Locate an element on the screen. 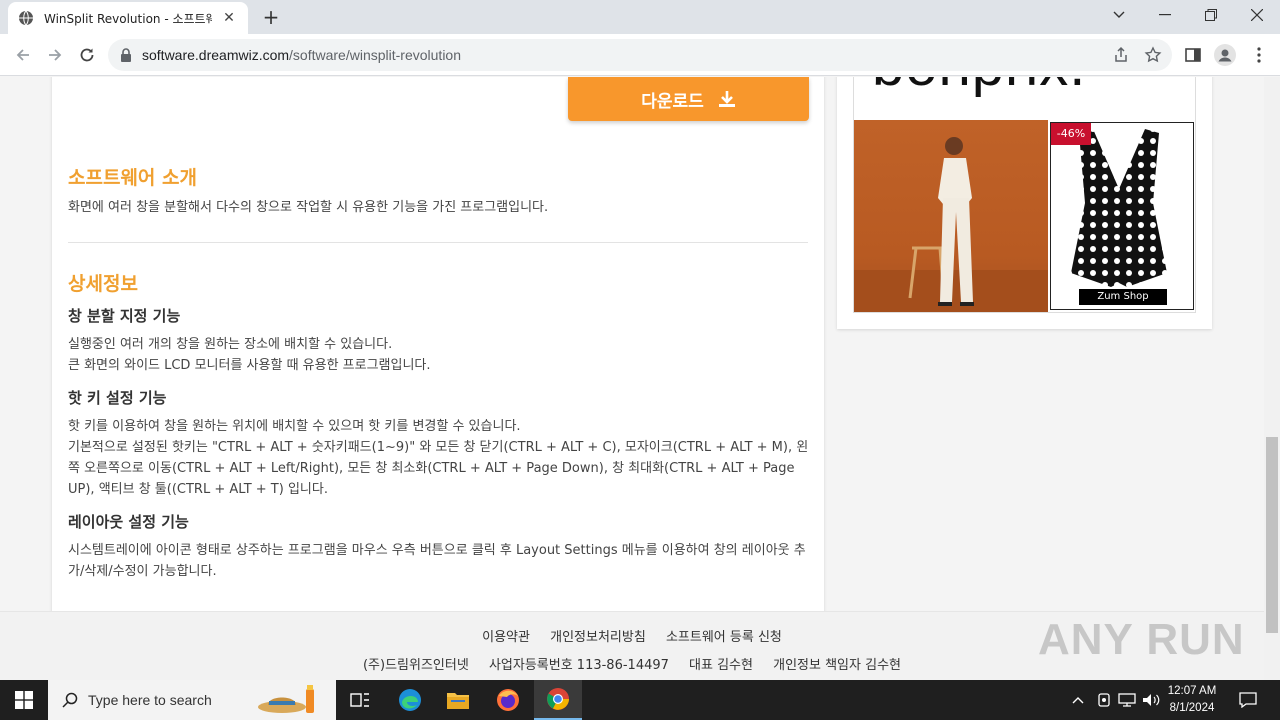  beach-hat-icon is located at coordinates (285, 699).